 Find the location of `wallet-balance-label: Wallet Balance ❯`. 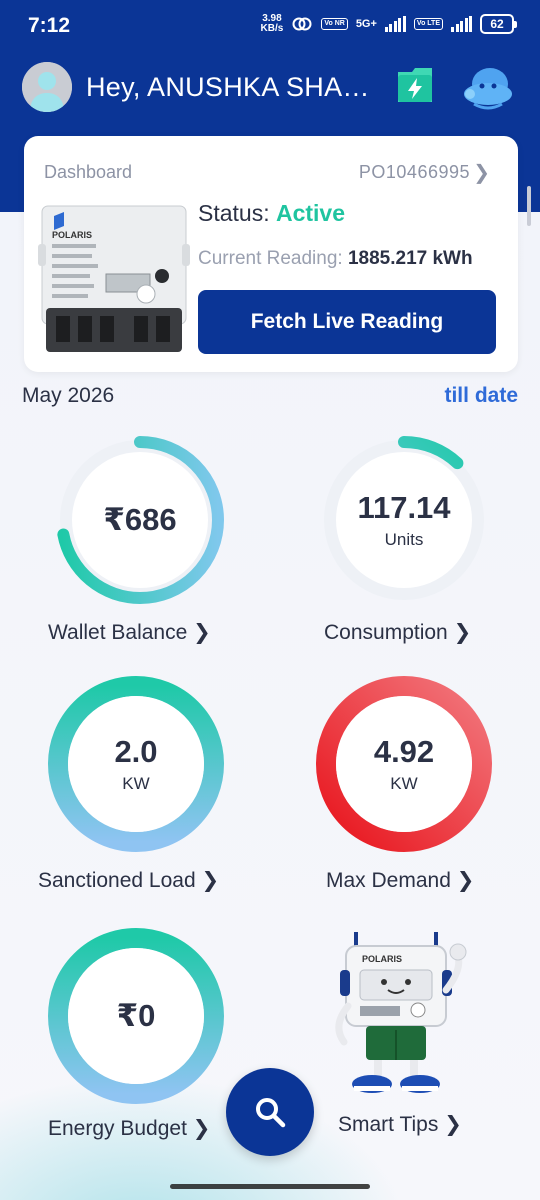

wallet-balance-label: Wallet Balance ❯ is located at coordinates (129, 632).